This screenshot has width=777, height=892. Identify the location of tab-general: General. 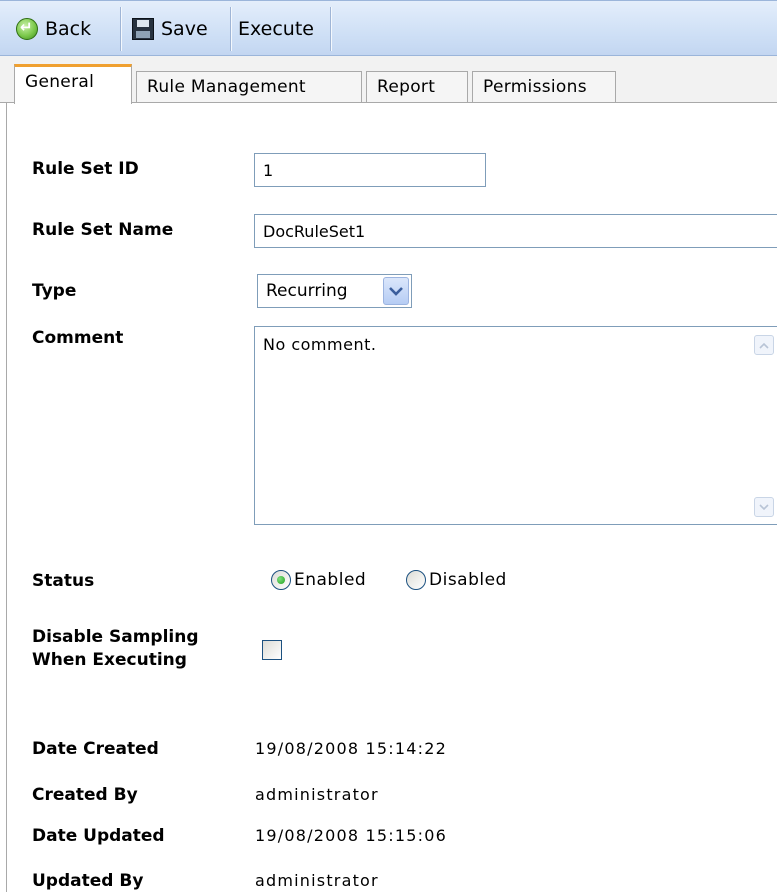
(73, 84).